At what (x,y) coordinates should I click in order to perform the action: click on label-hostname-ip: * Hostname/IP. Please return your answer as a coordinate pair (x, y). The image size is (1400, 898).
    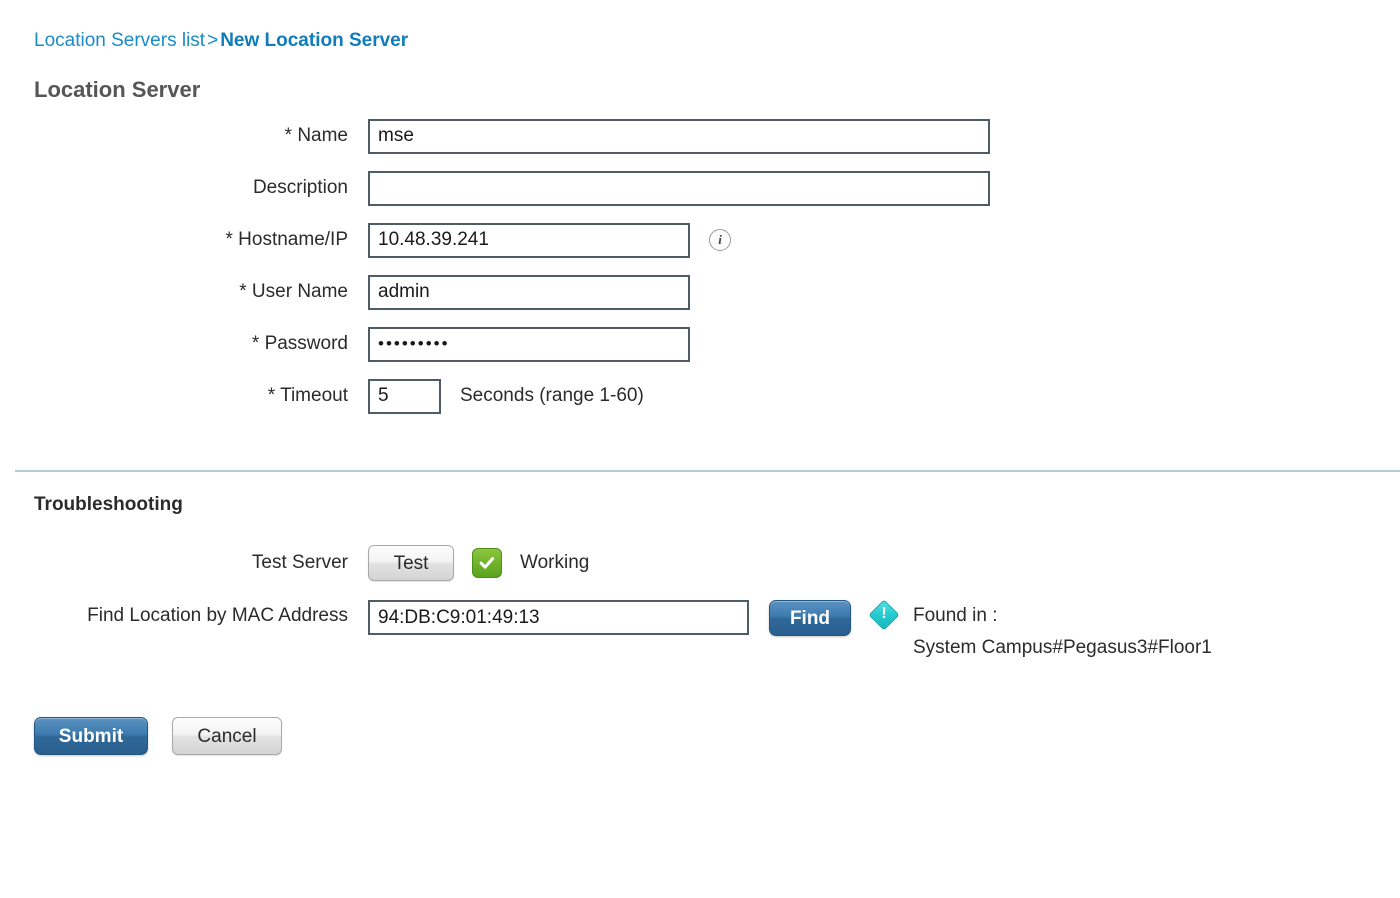
    Looking at the image, I should click on (287, 239).